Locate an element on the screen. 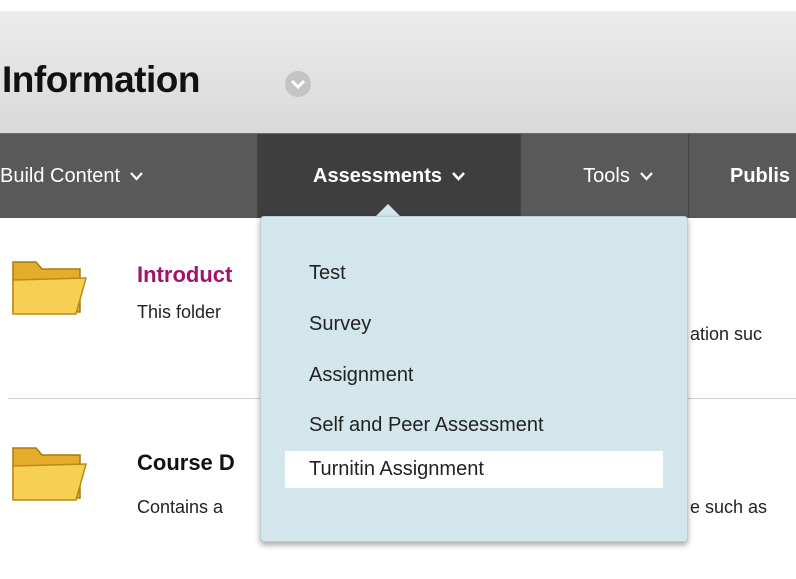 The width and height of the screenshot is (796, 579). content-item-description-tail: ation suc is located at coordinates (726, 334).